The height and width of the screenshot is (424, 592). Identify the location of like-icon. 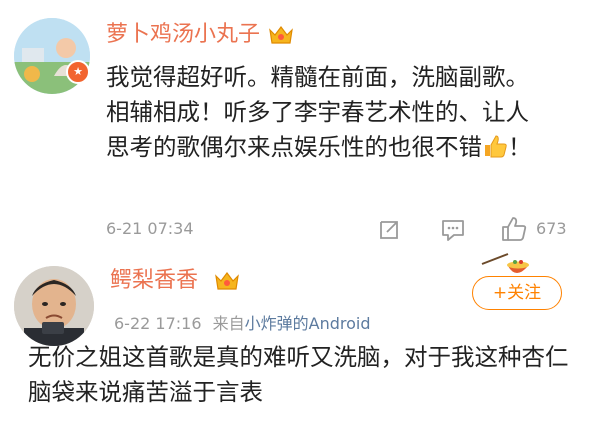
(514, 229).